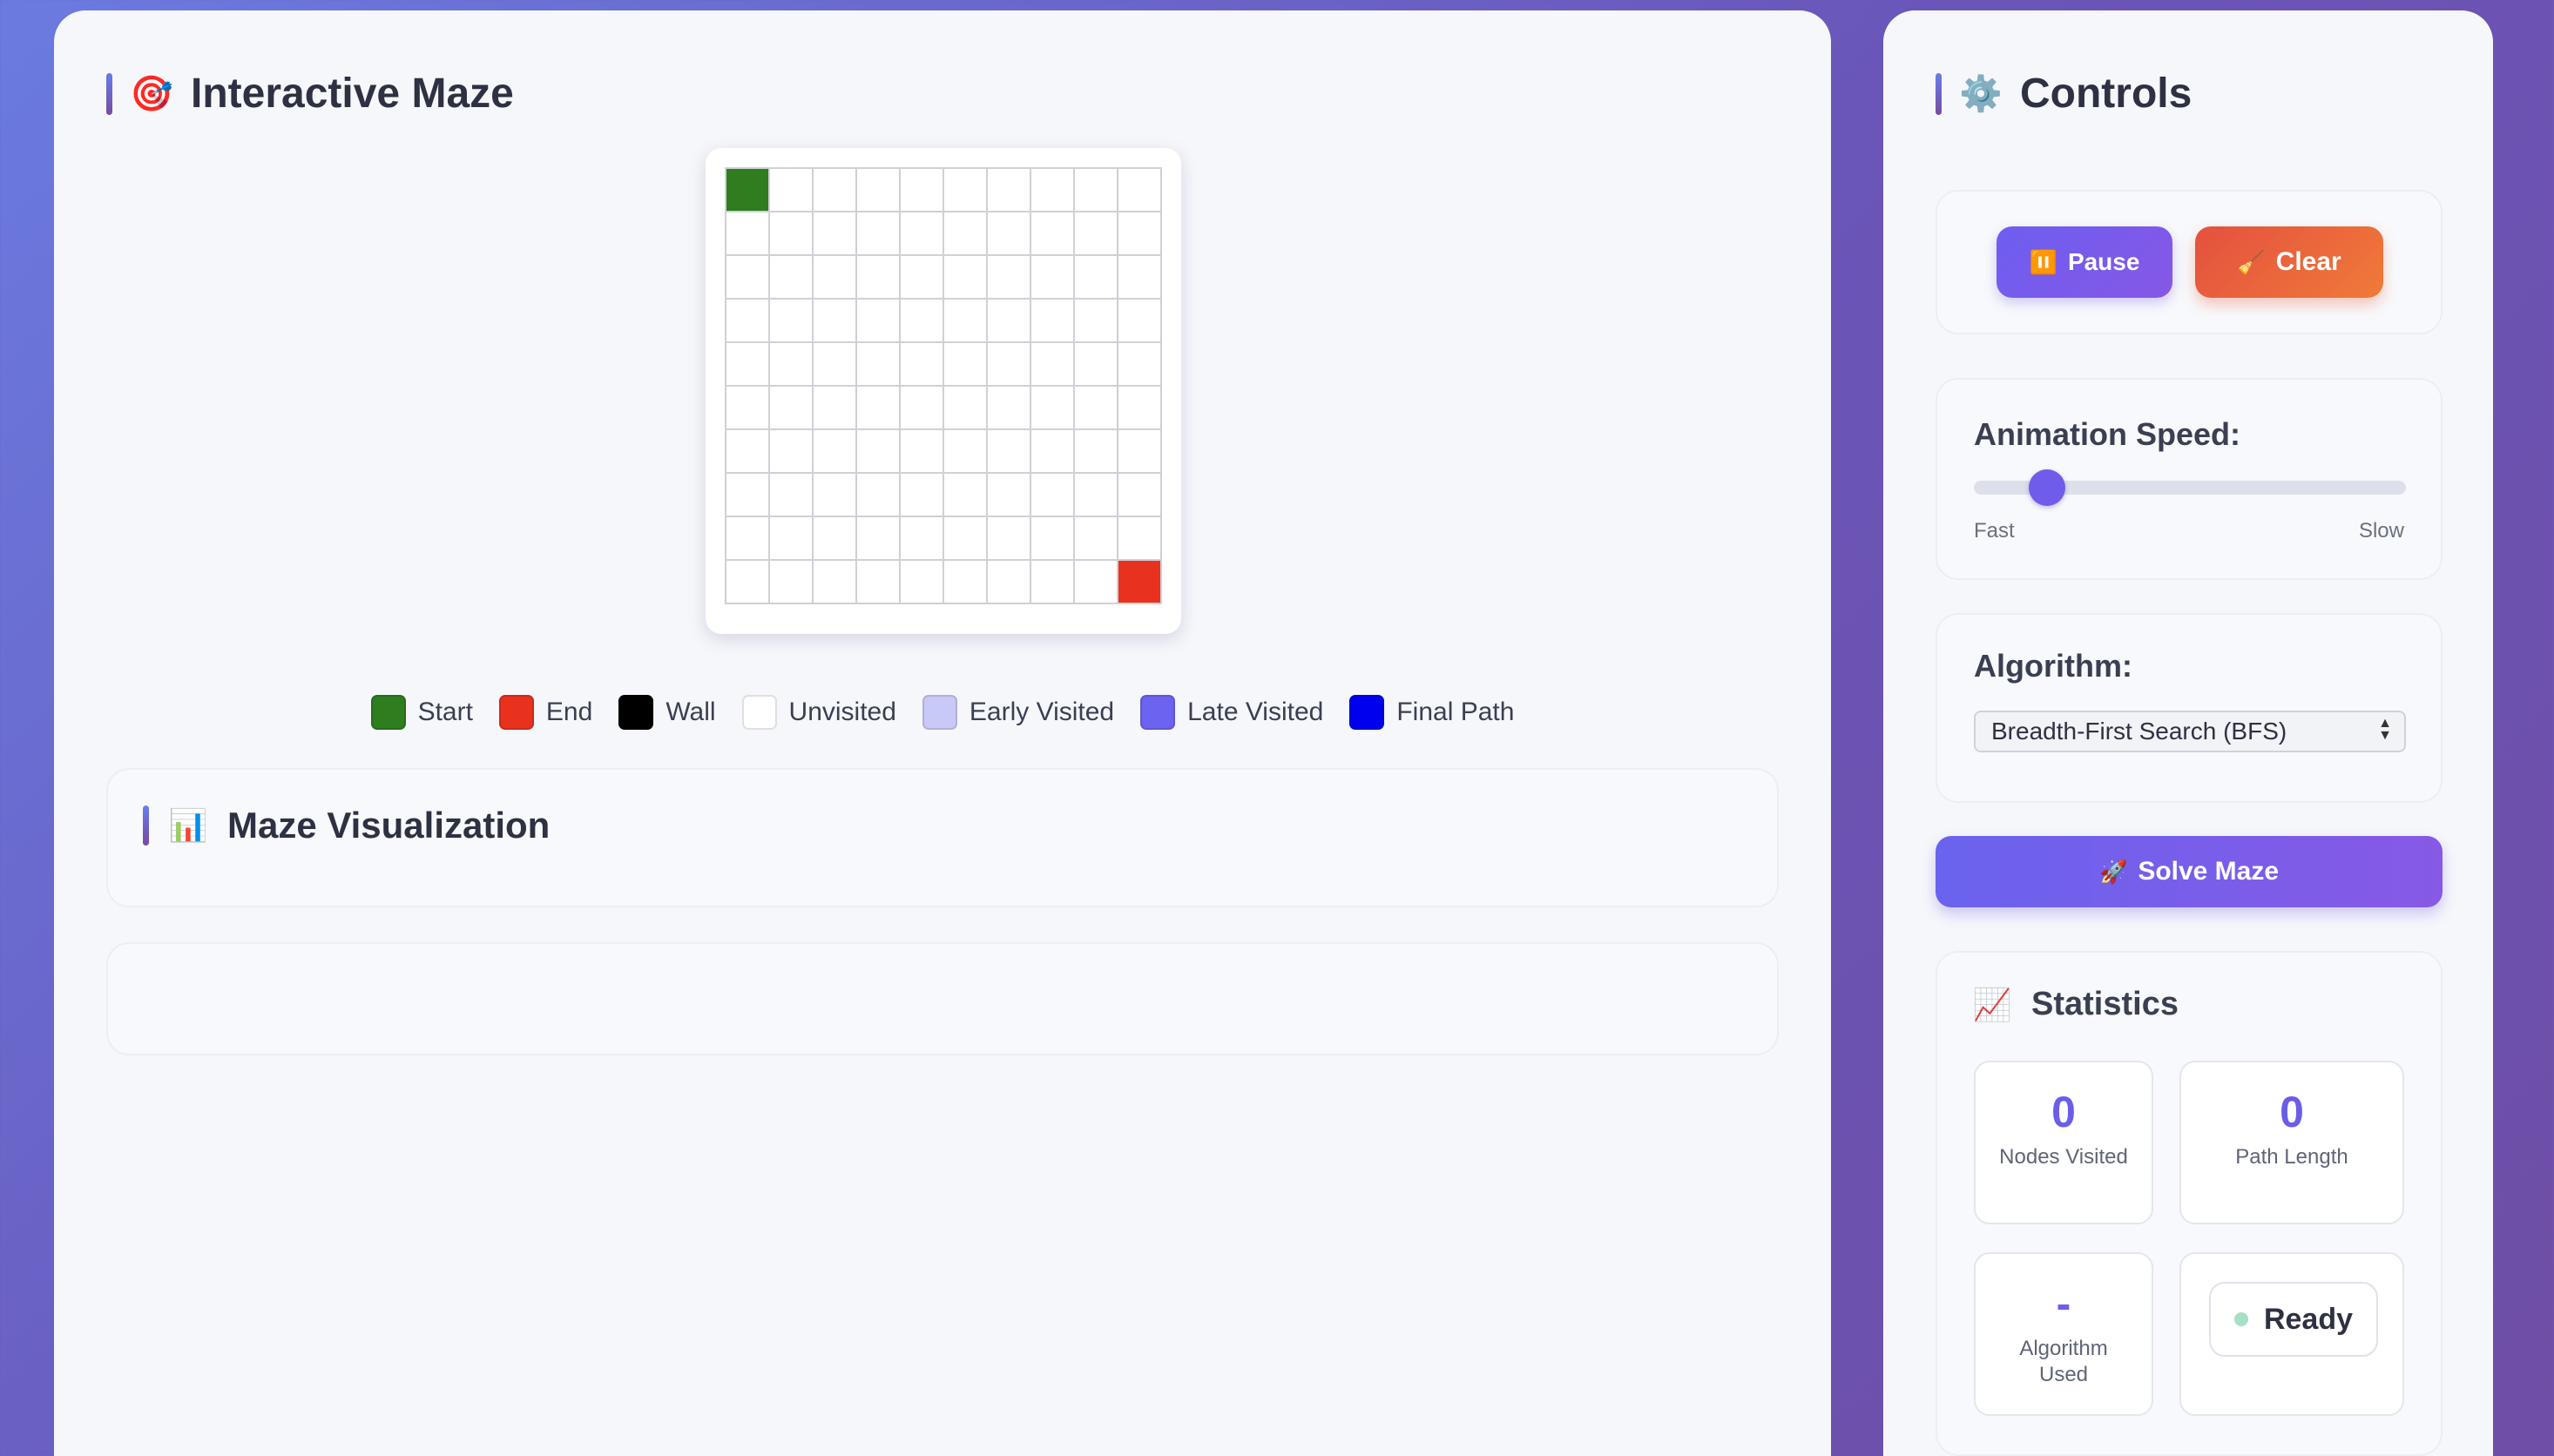  Describe the element at coordinates (2084, 262) in the screenshot. I see `pause-button: ⏸️ Pause` at that location.